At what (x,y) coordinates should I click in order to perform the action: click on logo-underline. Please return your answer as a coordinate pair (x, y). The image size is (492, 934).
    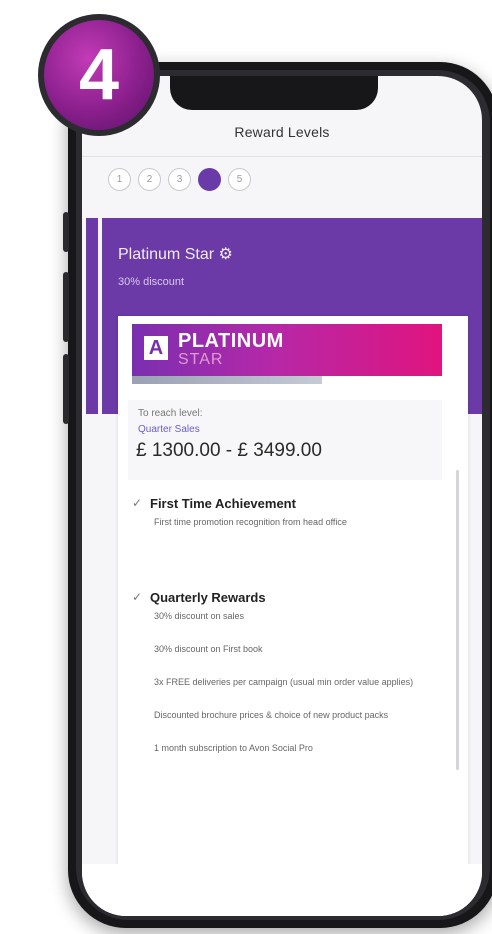
    Looking at the image, I should click on (227, 380).